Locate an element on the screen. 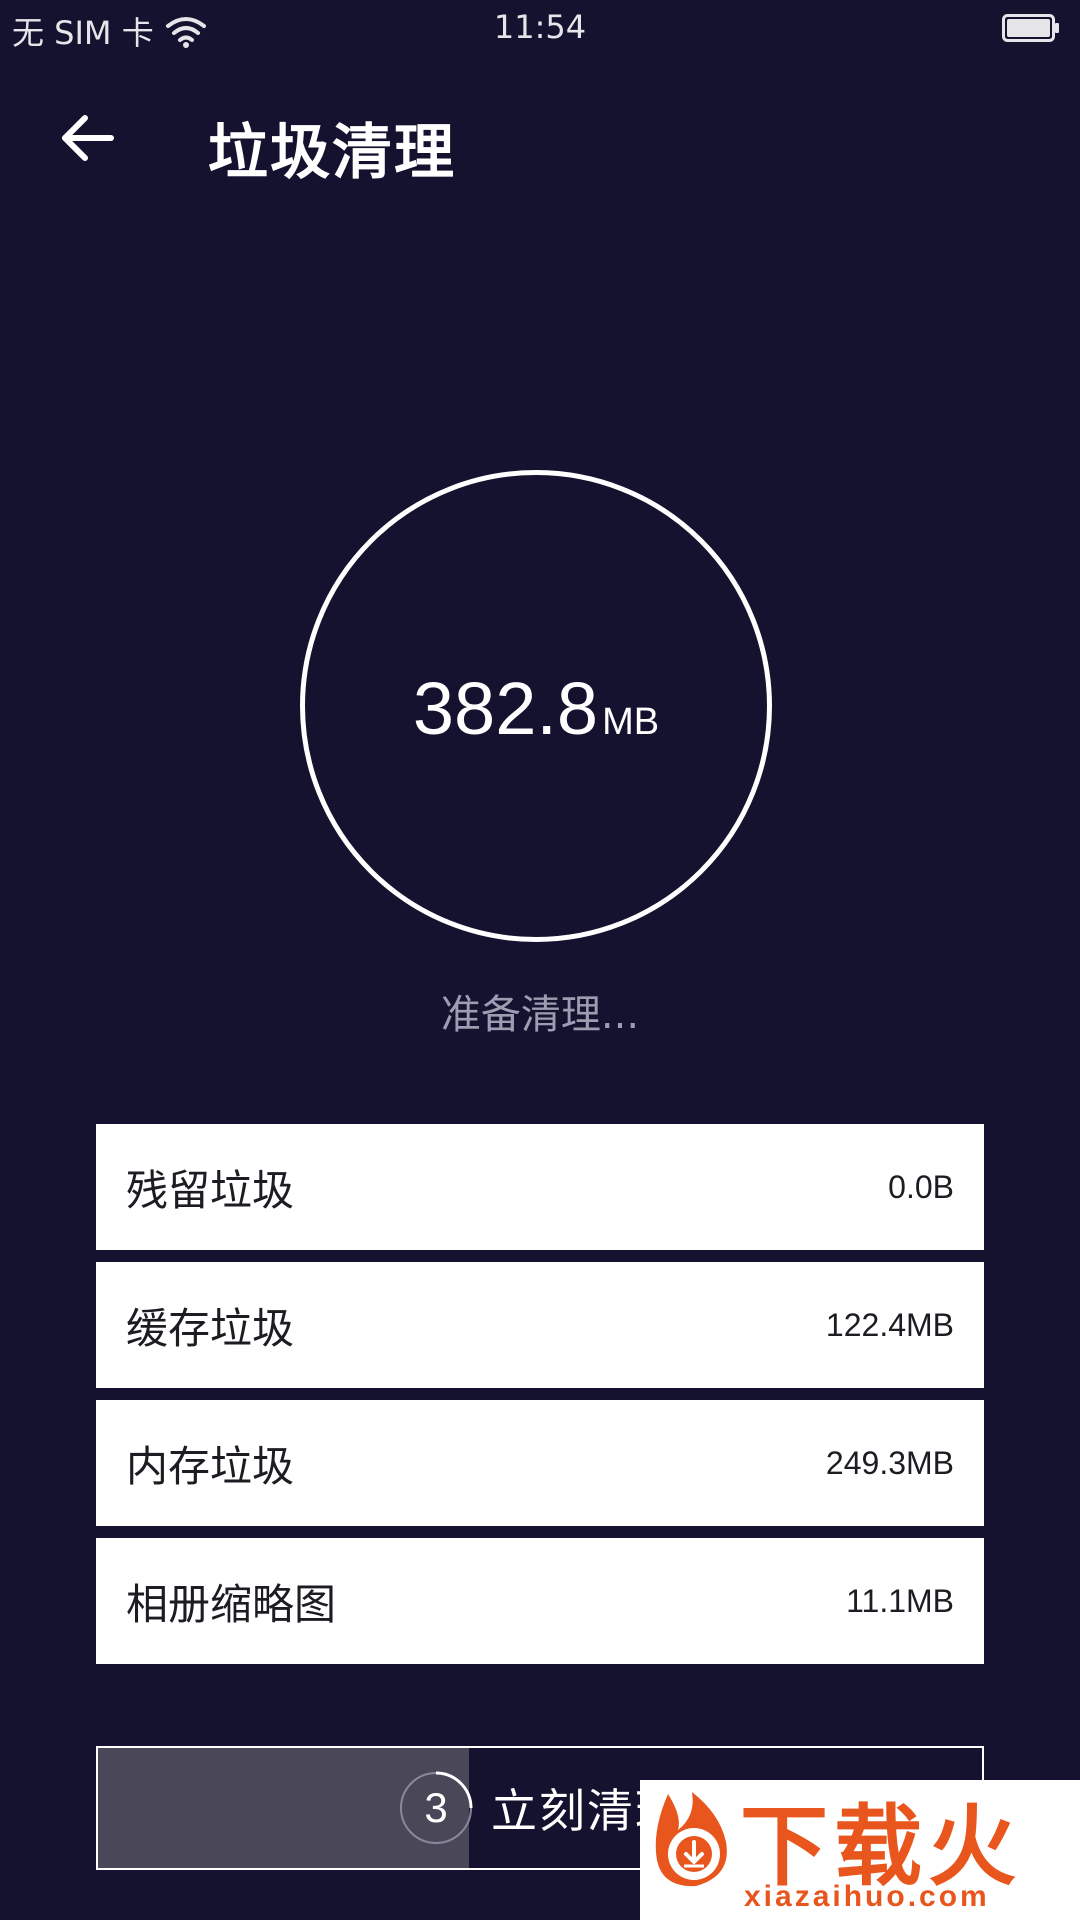 This screenshot has width=1080, height=1920. junk-row-value: 249.3MB is located at coordinates (889, 1462).